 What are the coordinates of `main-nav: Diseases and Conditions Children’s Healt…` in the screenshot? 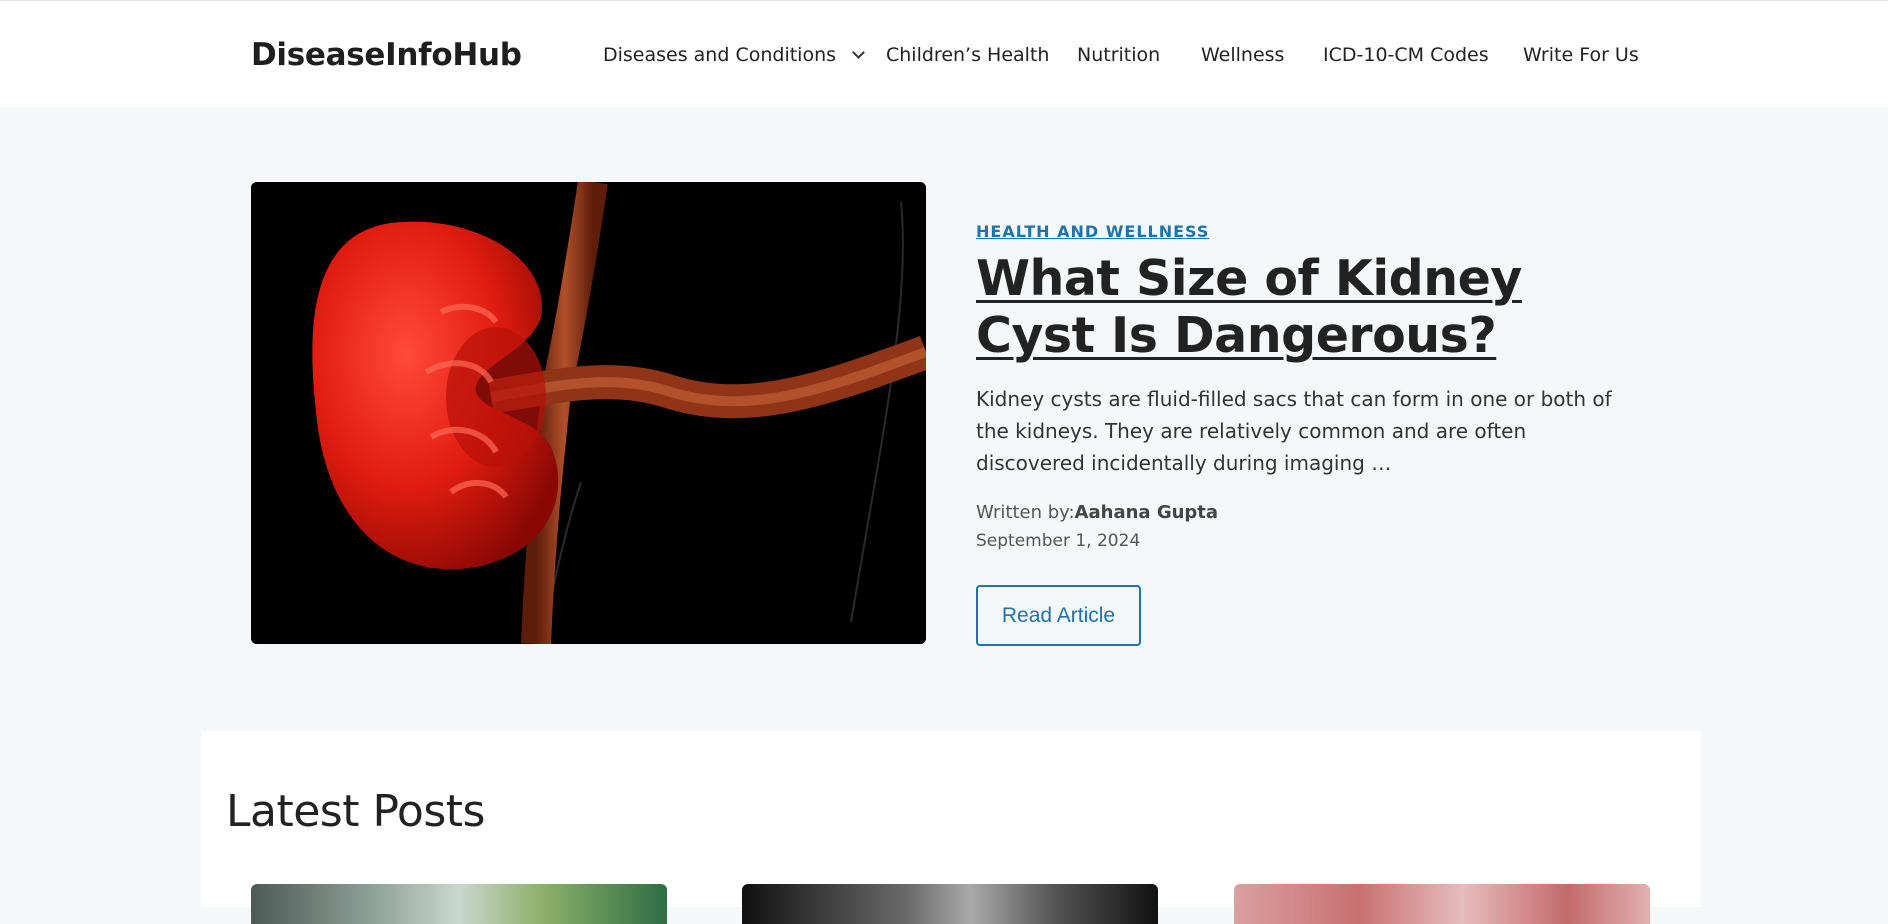 It's located at (944, 56).